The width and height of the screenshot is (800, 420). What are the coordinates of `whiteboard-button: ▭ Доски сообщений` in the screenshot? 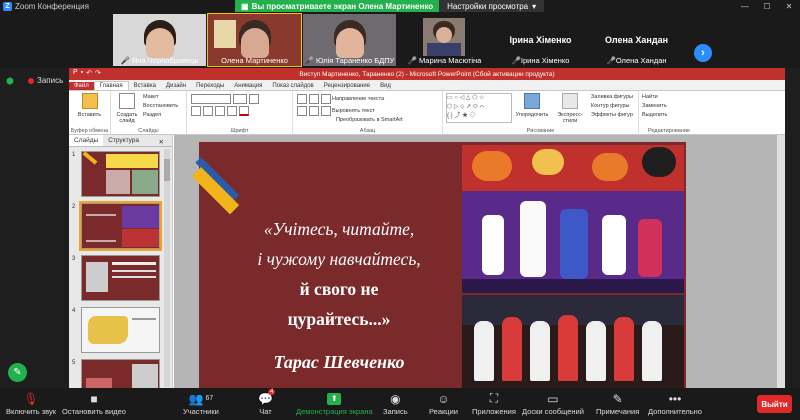 It's located at (553, 403).